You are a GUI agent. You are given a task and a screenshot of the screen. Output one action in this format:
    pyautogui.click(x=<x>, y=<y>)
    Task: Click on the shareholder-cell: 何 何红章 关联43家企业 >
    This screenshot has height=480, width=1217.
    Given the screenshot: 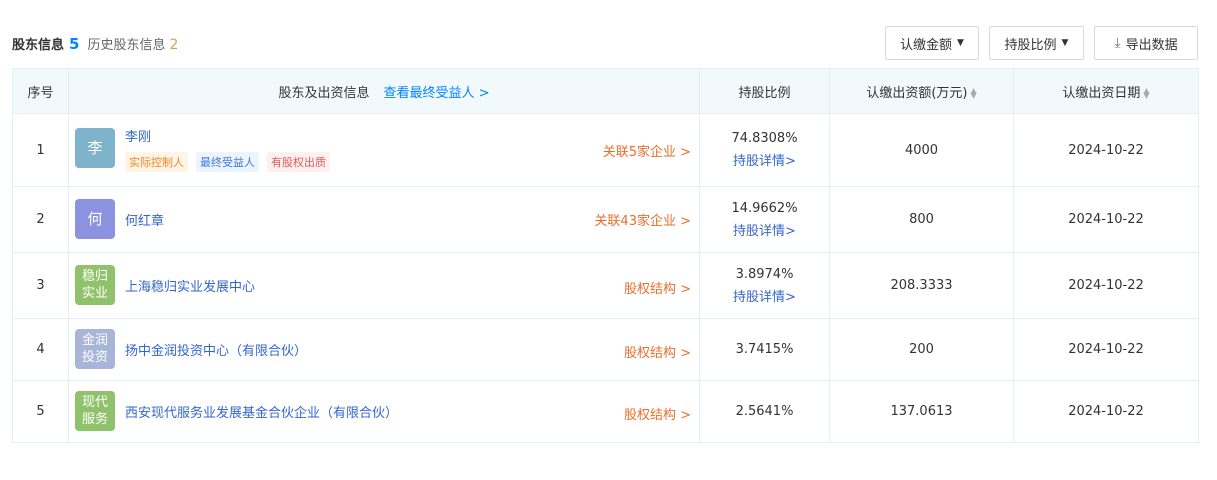 What is the action you would take?
    pyautogui.click(x=384, y=219)
    